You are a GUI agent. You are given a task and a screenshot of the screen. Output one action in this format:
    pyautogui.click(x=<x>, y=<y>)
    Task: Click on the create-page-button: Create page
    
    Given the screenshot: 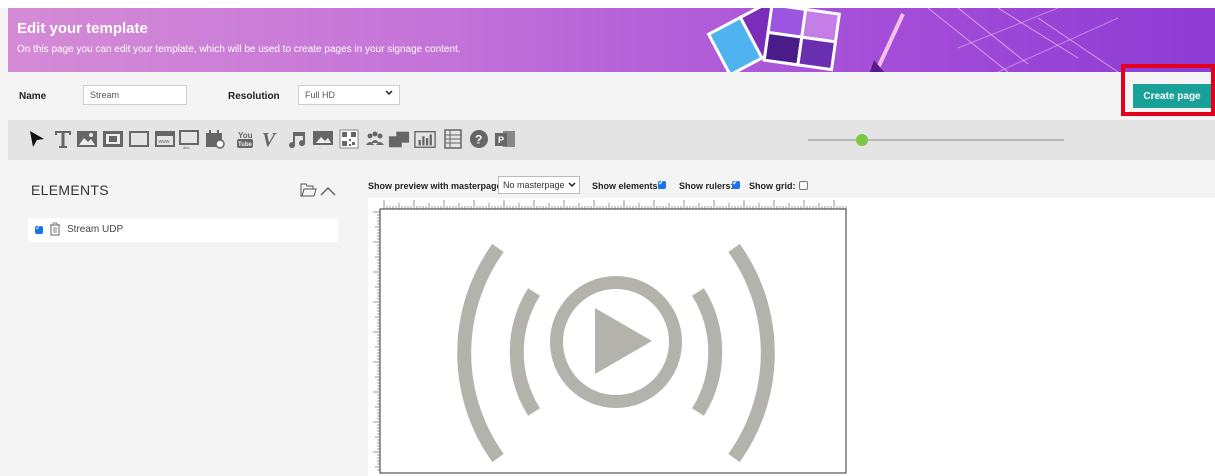 What is the action you would take?
    pyautogui.click(x=1172, y=96)
    